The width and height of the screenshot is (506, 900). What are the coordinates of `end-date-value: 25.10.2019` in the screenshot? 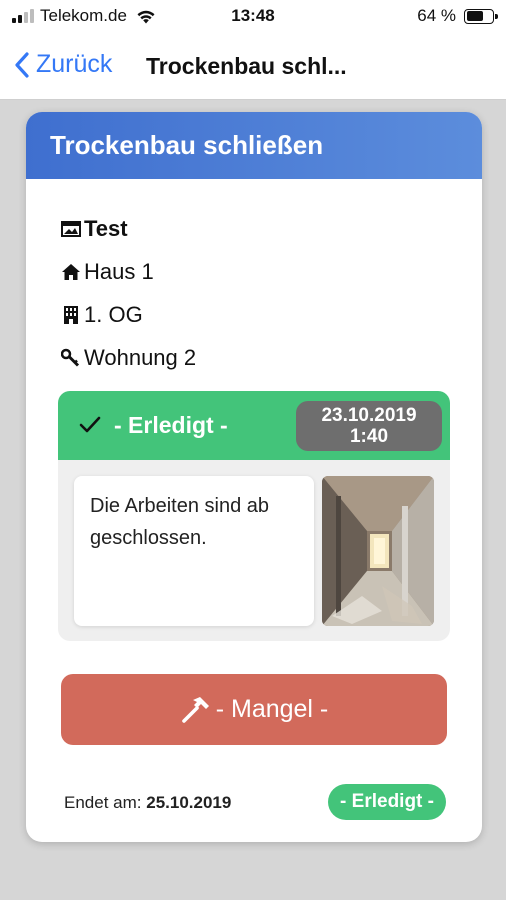 It's located at (189, 802).